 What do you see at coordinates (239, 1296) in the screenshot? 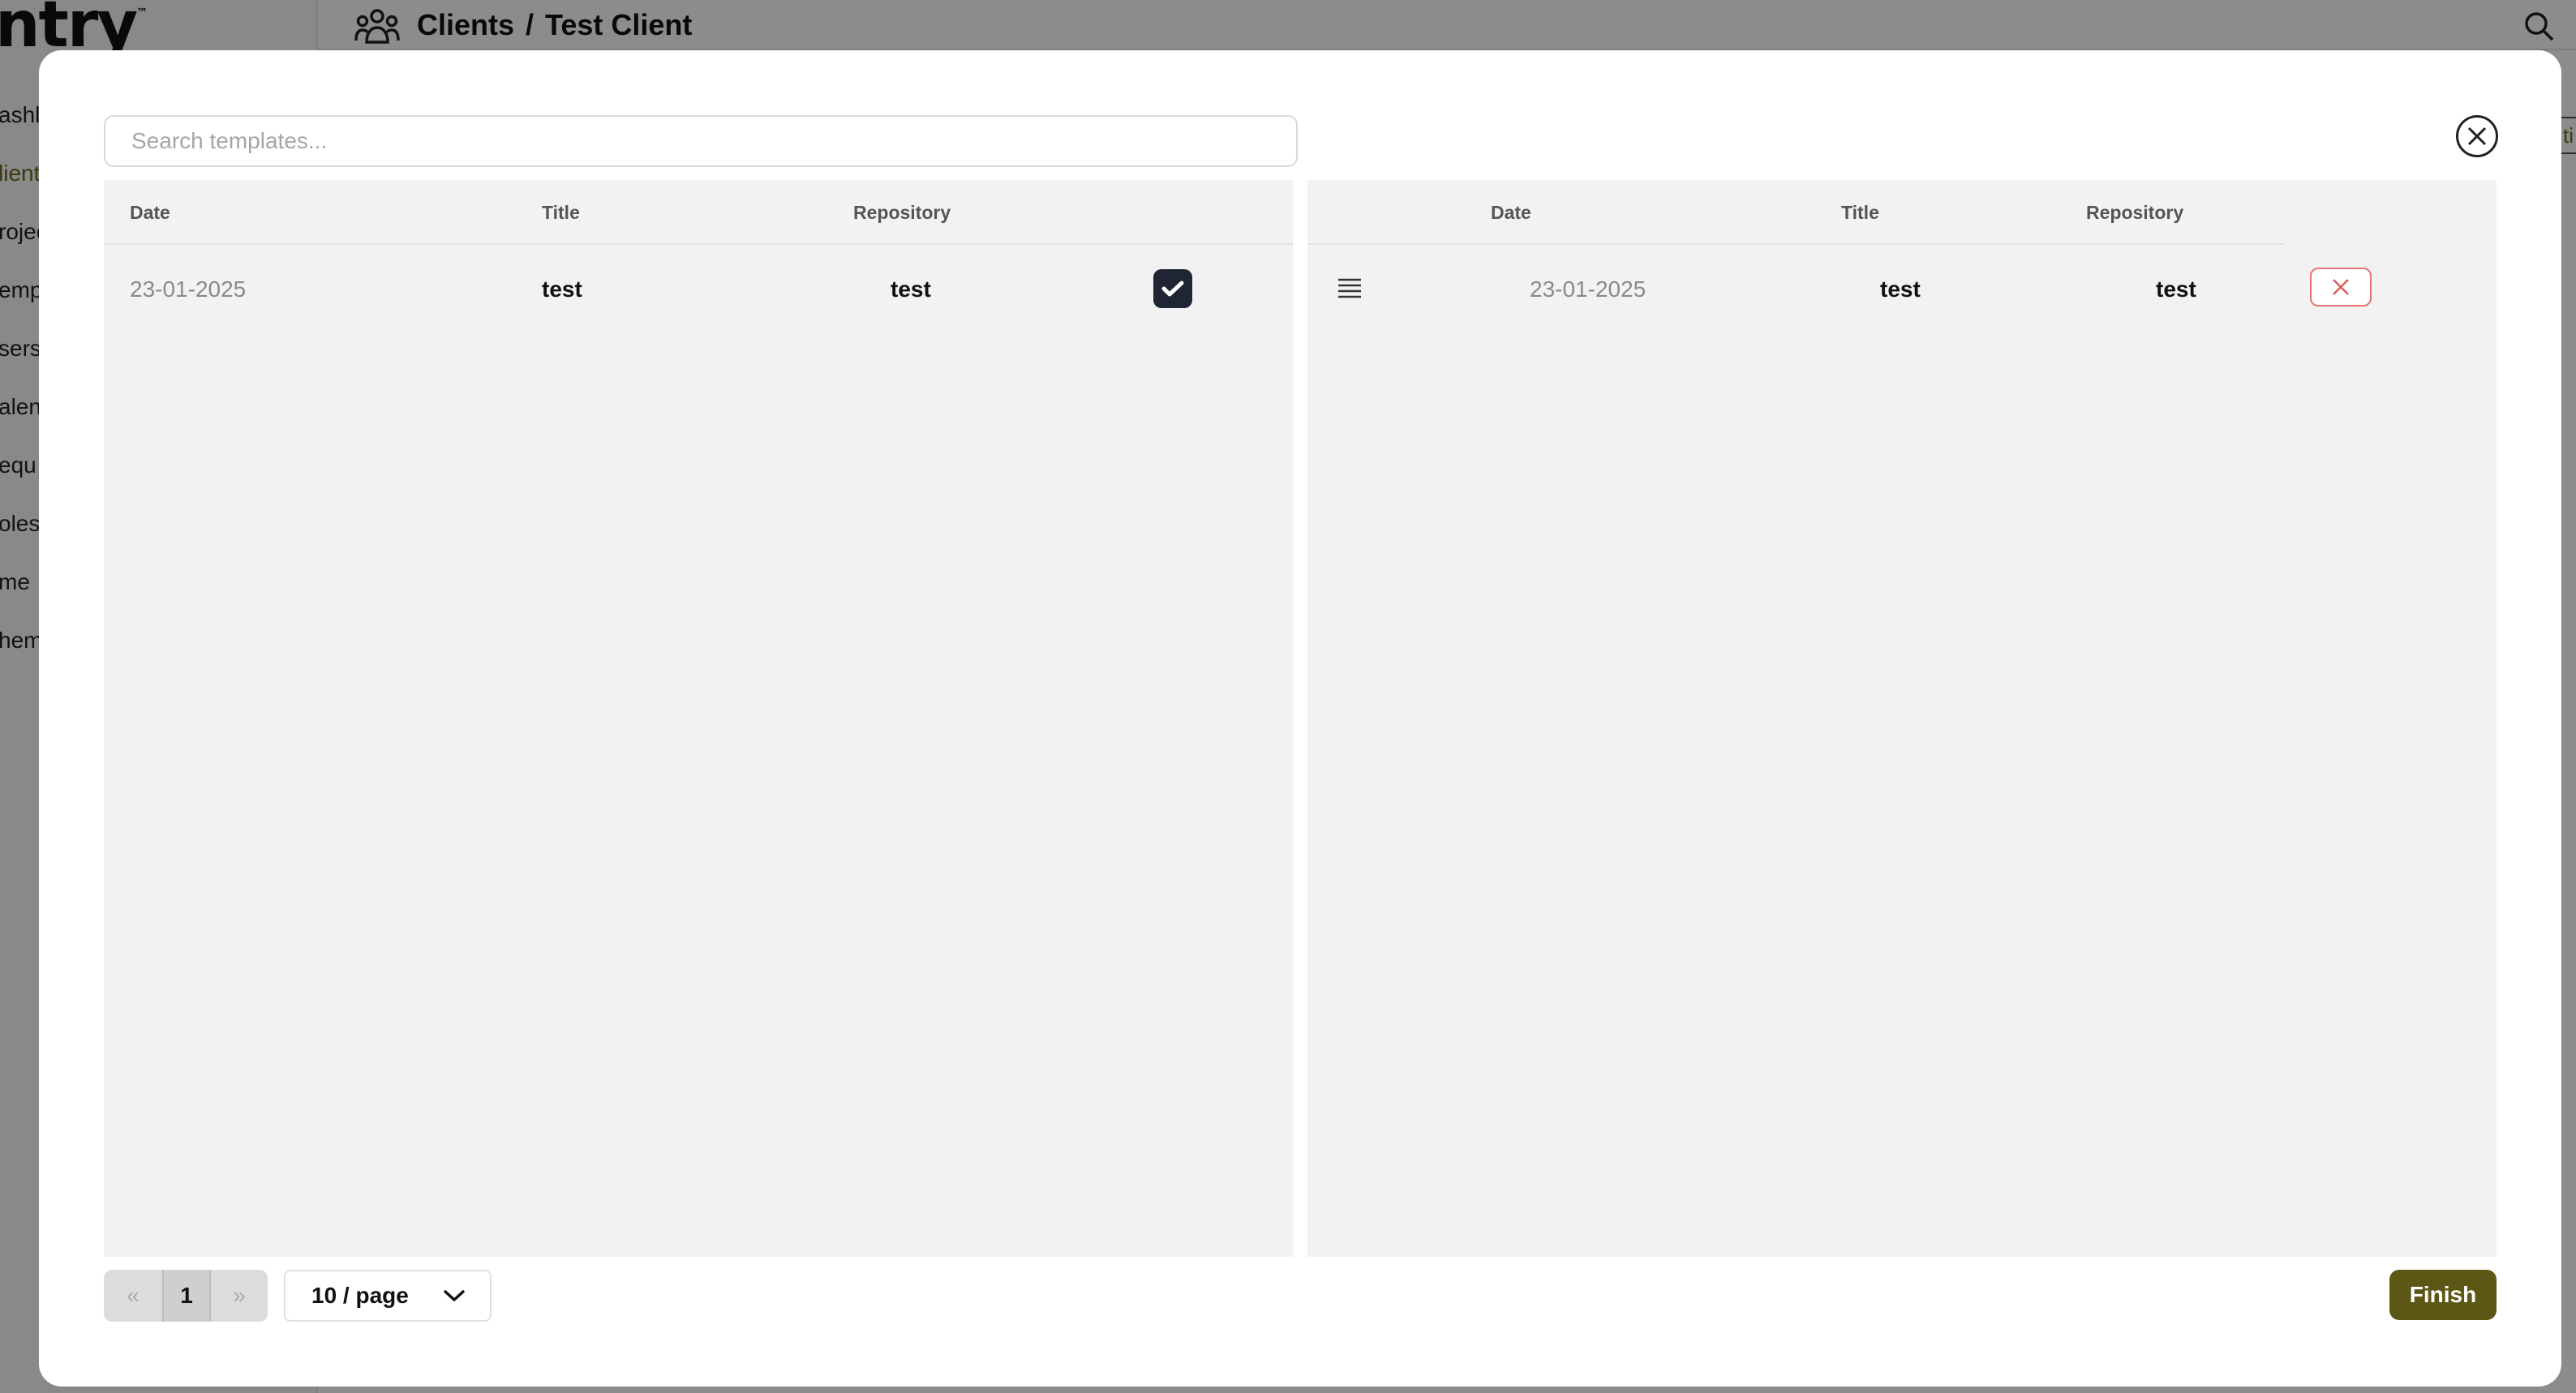
I see `pagination-next-button: »` at bounding box center [239, 1296].